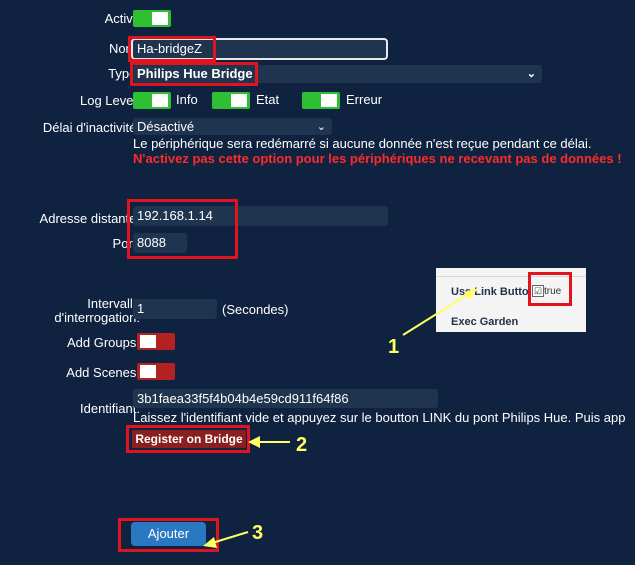  I want to click on arrow-1-head, so click(471, 294).